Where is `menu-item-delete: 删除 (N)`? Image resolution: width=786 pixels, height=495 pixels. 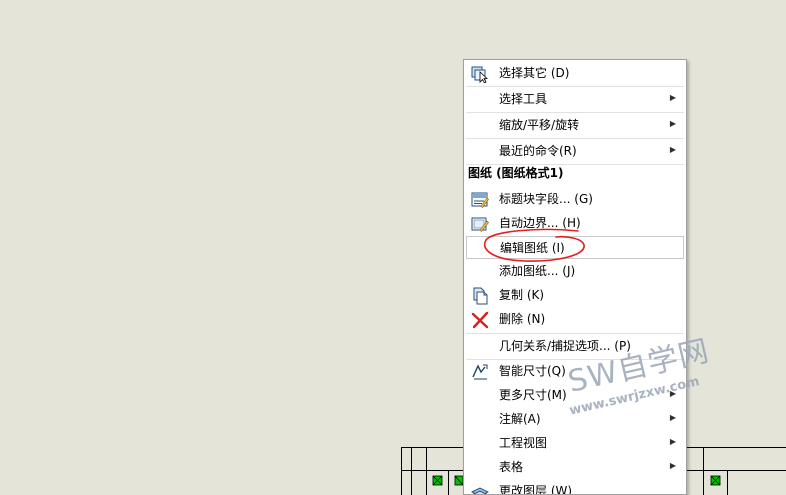 menu-item-delete: 删除 (N) is located at coordinates (575, 319).